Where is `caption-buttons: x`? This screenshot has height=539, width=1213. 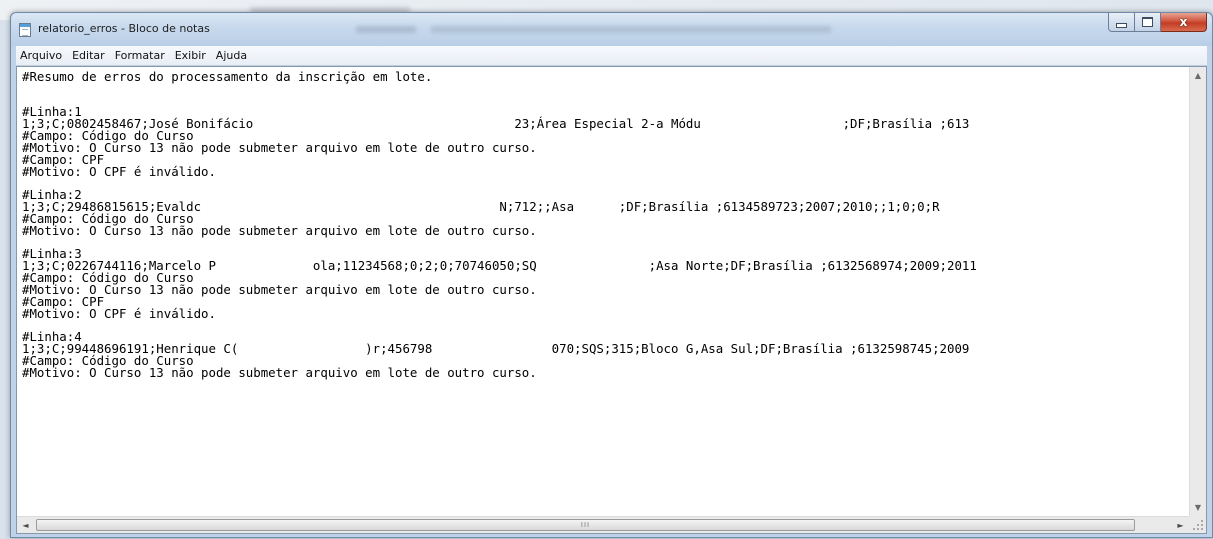
caption-buttons: x is located at coordinates (1157, 23).